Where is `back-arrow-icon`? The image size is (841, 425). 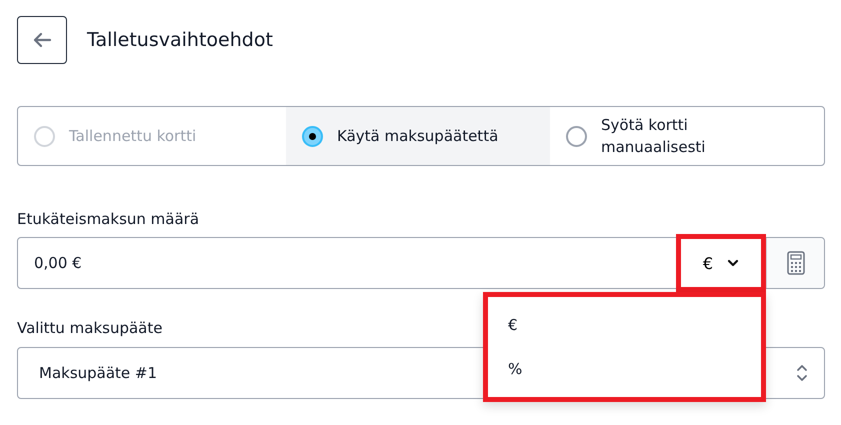 back-arrow-icon is located at coordinates (42, 40).